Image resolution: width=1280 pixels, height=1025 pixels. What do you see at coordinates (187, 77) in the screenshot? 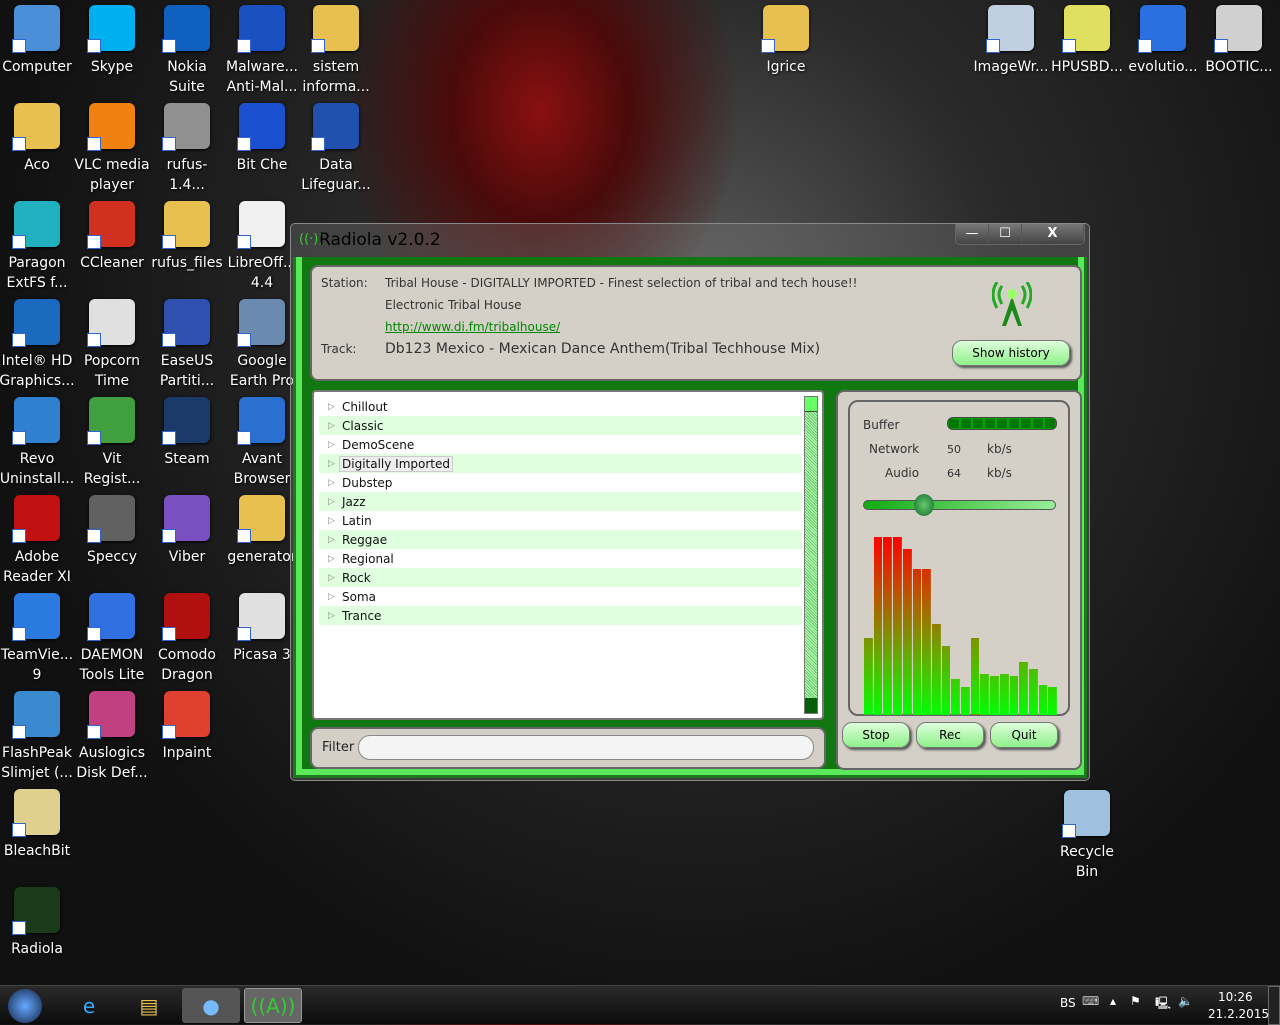
I see `desktop-icon-label: Nokia Suite` at bounding box center [187, 77].